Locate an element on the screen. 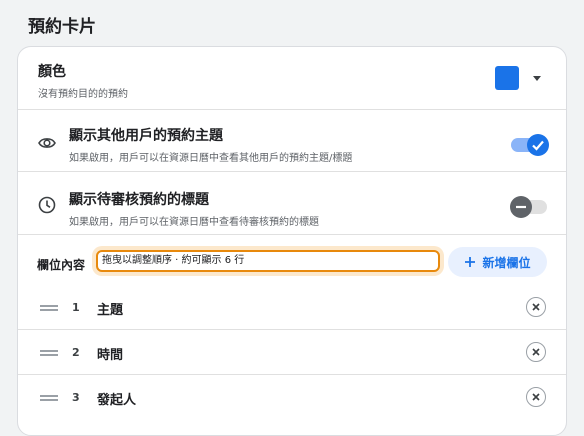  page-title: 預約卡片 is located at coordinates (62, 27).